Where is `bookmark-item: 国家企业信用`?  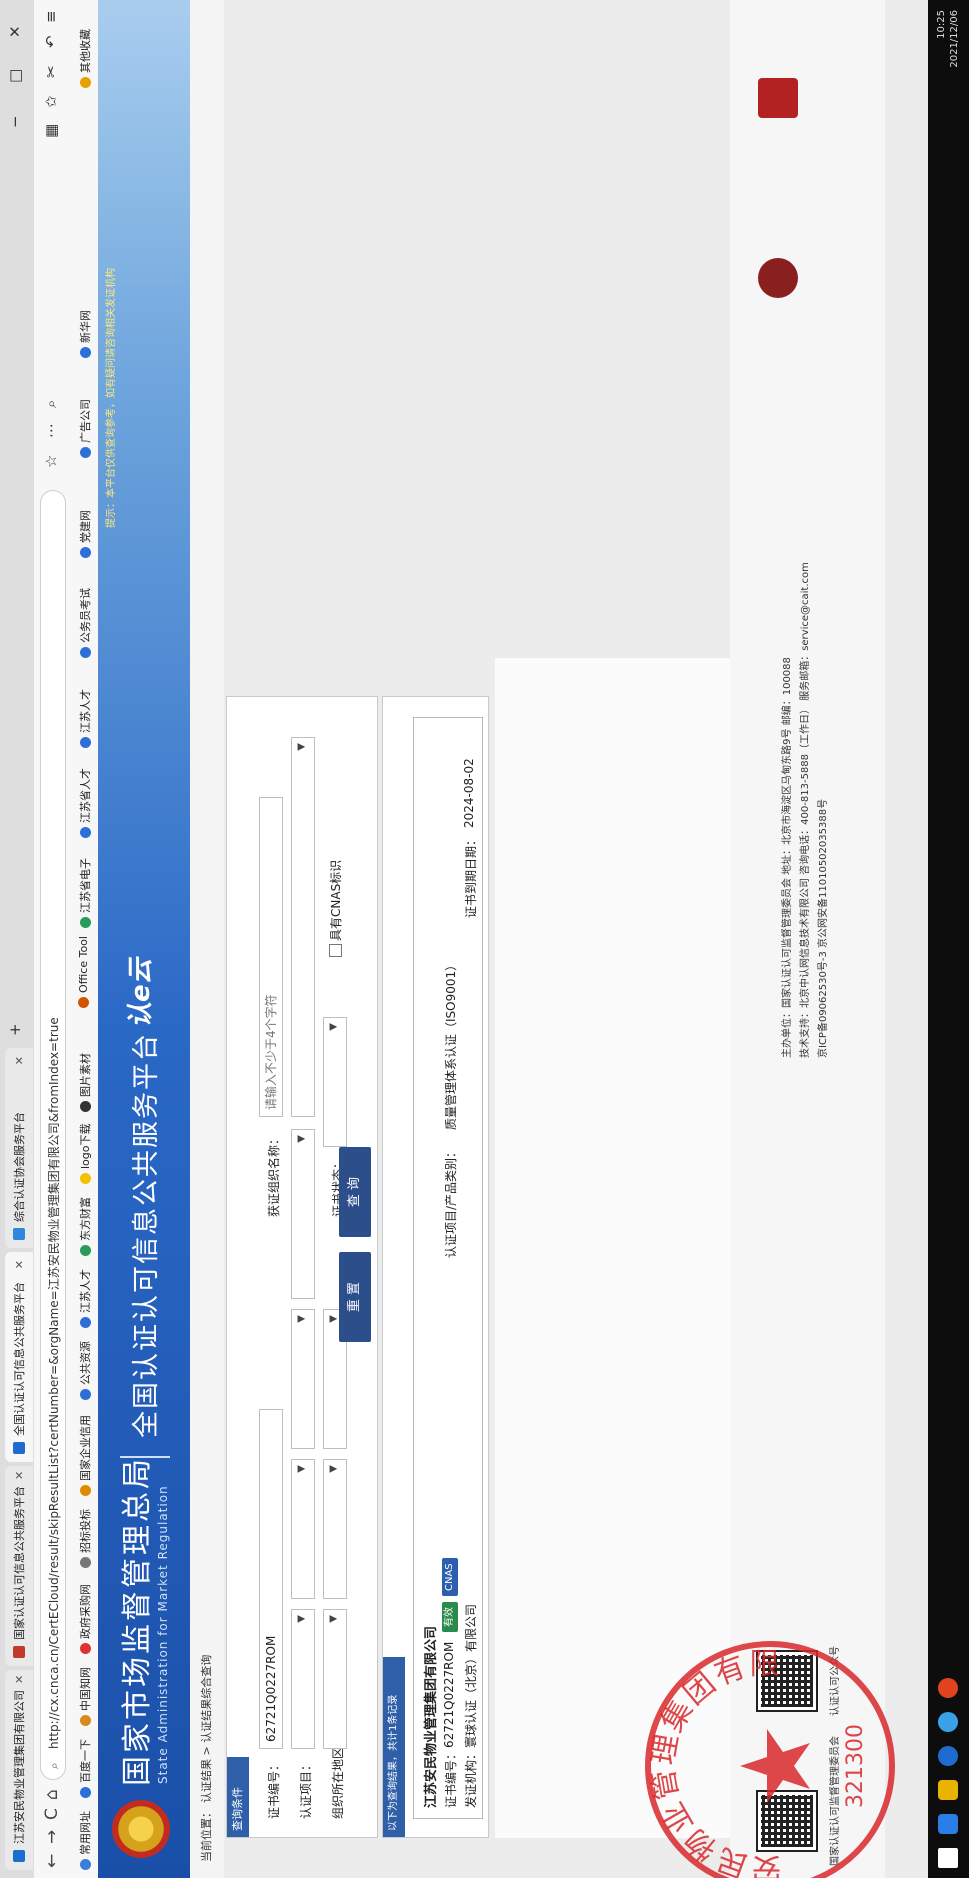
bookmark-item: 国家企业信用 is located at coordinates (85, 1455).